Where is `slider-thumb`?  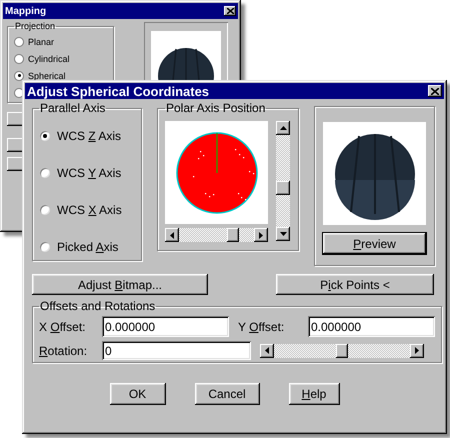
slider-thumb is located at coordinates (342, 351).